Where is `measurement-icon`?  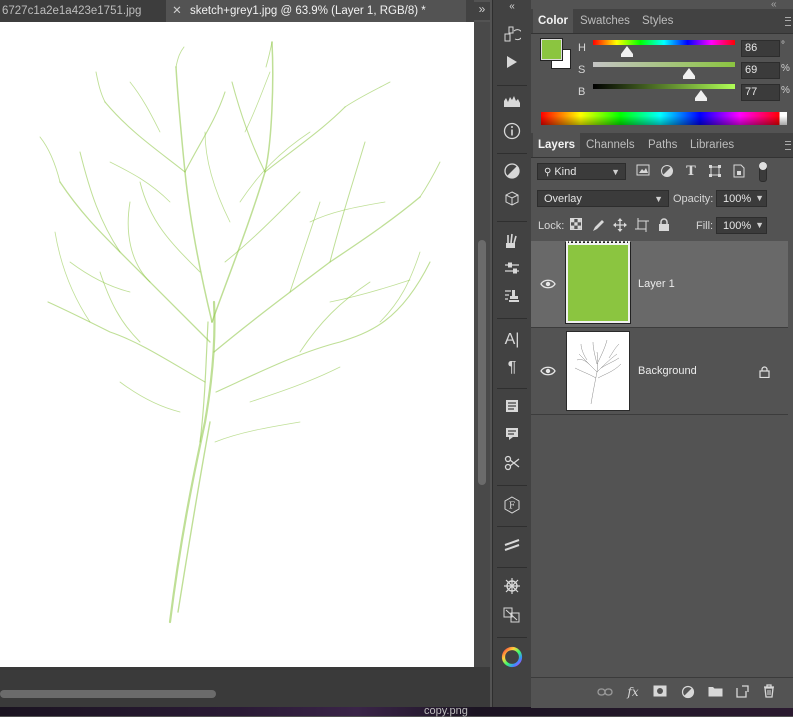 measurement-icon is located at coordinates (512, 465).